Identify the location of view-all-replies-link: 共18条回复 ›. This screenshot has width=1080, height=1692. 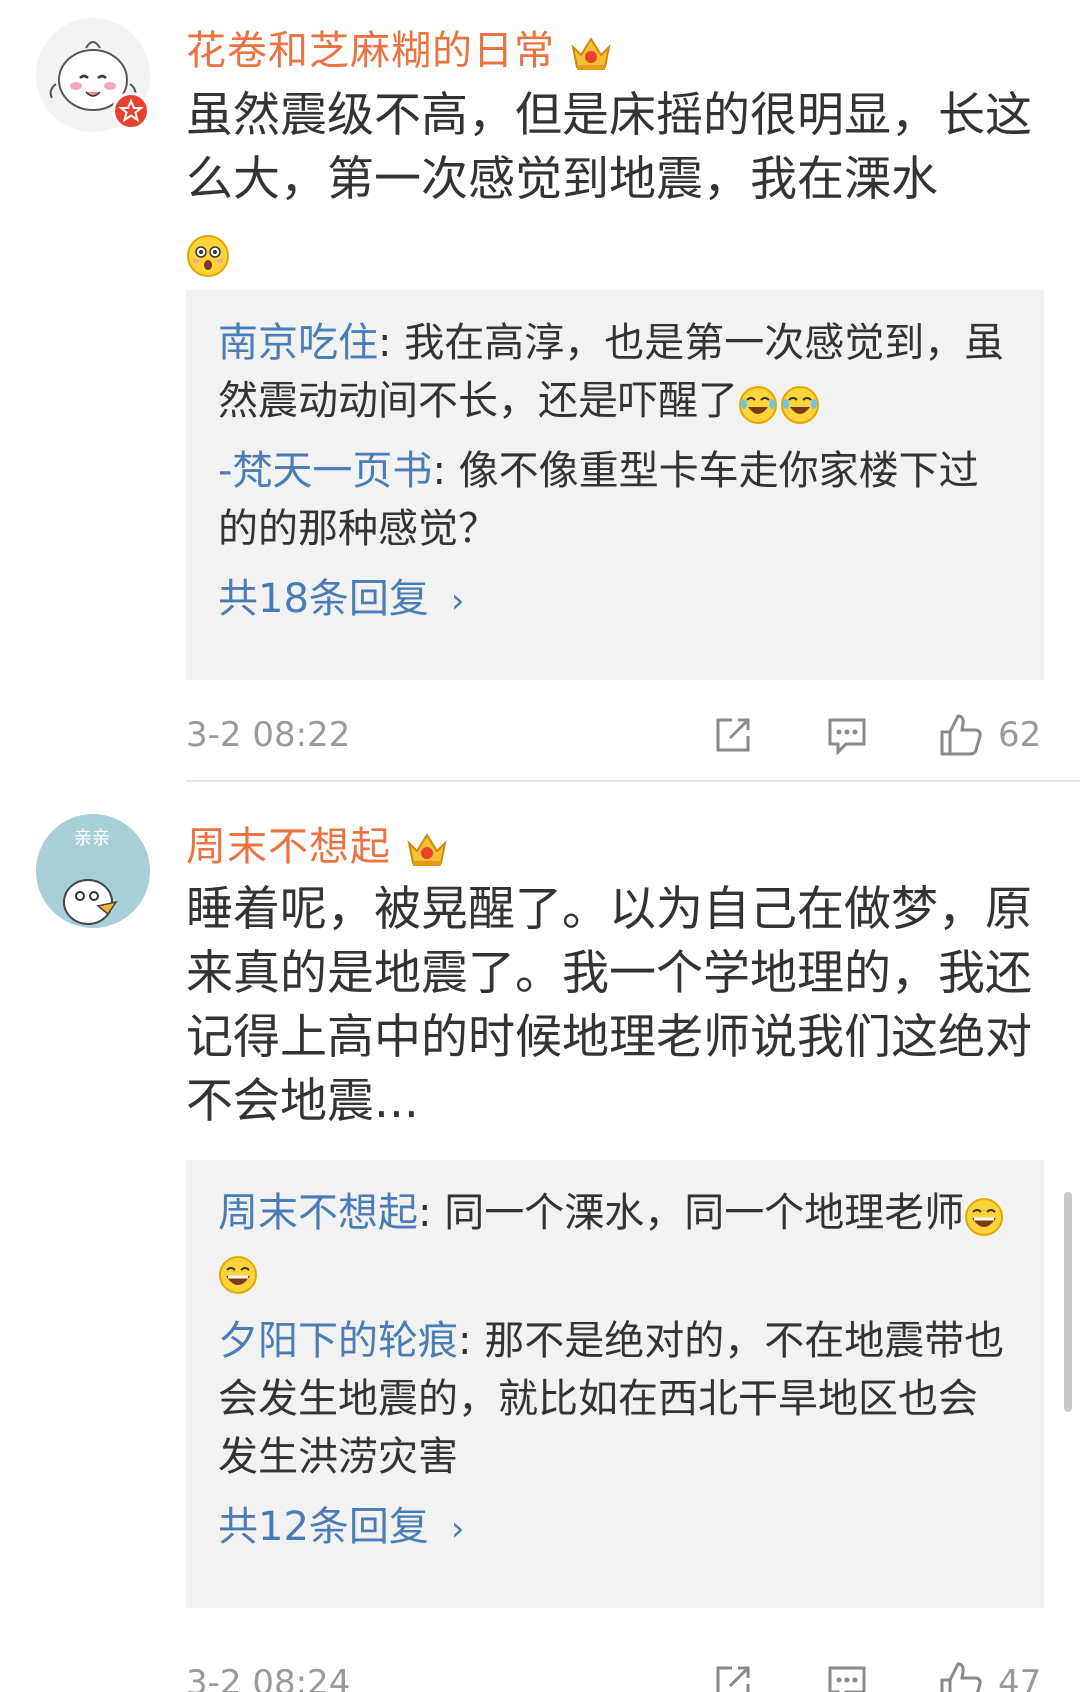
(615, 600).